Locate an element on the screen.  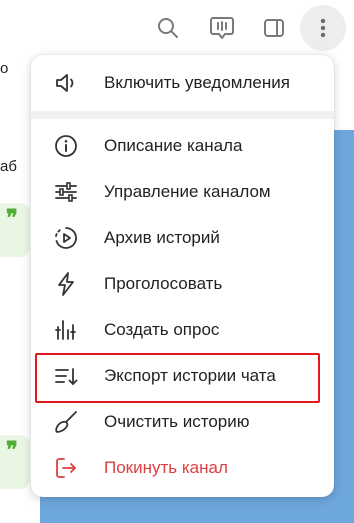
leave-icon is located at coordinates (66, 468).